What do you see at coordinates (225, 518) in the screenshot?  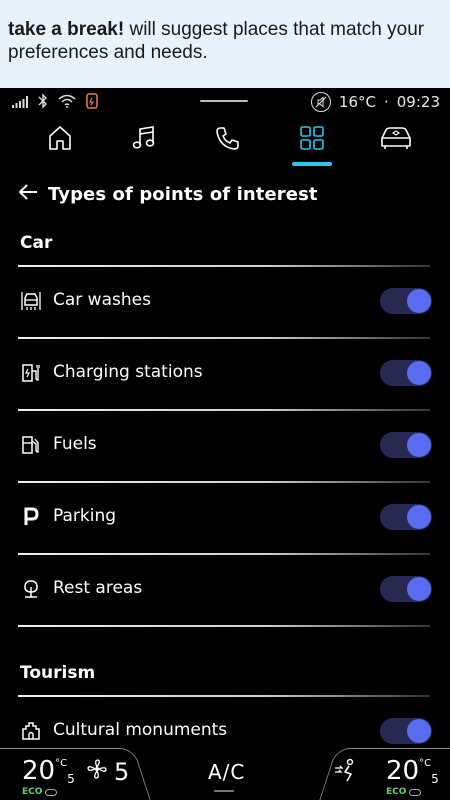 I see `list-item-parking: Parking` at bounding box center [225, 518].